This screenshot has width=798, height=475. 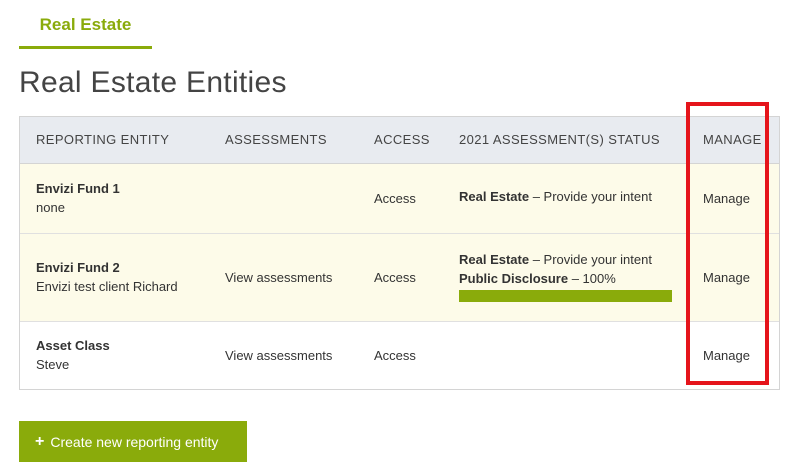 I want to click on progress-bar-fill, so click(x=565, y=296).